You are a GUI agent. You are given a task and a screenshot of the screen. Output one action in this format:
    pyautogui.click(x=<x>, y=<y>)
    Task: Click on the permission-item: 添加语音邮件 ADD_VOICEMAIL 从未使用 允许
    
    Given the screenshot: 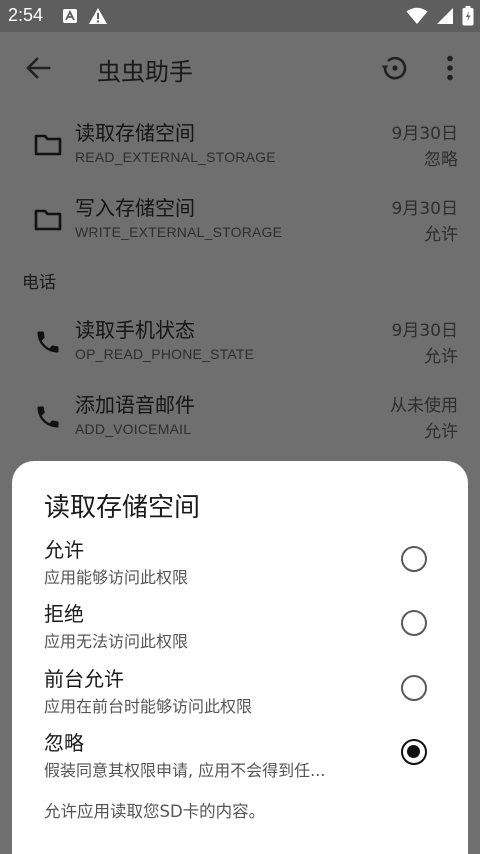 What is the action you would take?
    pyautogui.click(x=240, y=416)
    